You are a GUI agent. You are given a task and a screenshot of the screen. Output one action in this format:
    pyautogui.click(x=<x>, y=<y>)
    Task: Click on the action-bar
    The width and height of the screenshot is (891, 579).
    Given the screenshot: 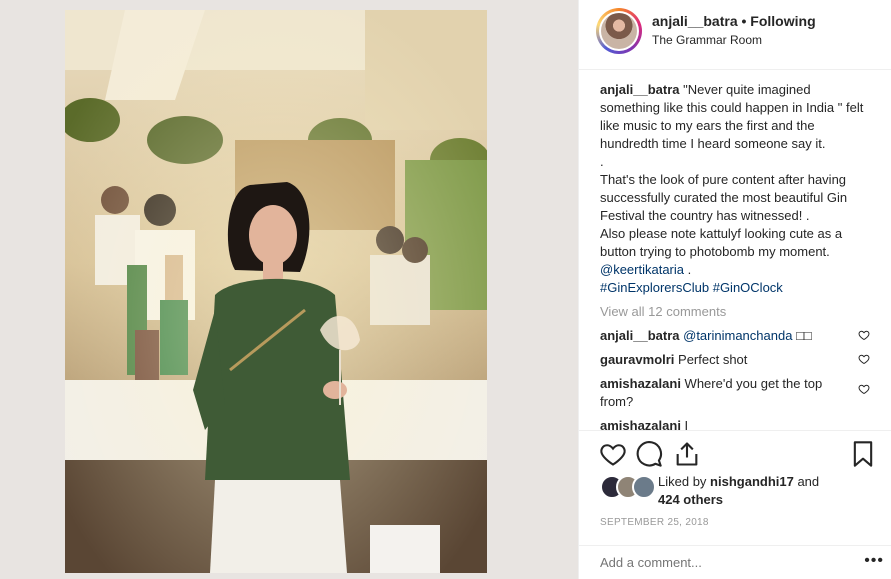 What is the action you would take?
    pyautogui.click(x=739, y=455)
    